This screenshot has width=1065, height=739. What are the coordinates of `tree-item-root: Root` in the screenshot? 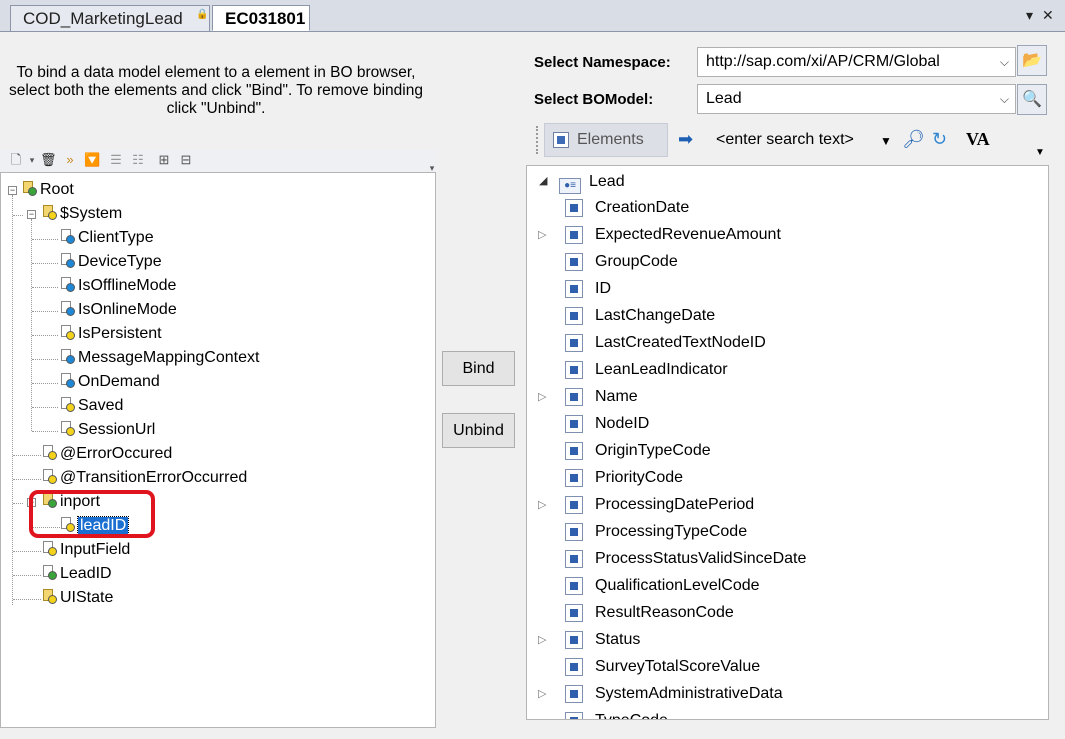 It's located at (47, 190).